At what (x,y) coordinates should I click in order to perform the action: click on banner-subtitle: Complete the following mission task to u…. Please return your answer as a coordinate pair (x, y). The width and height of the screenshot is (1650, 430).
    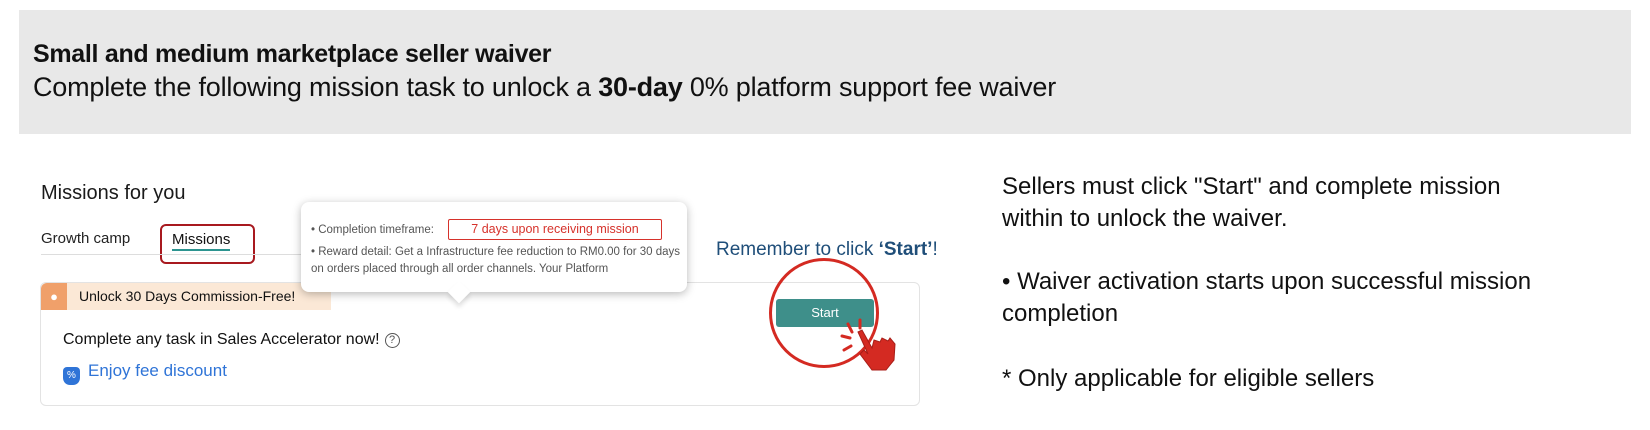
    Looking at the image, I should click on (544, 87).